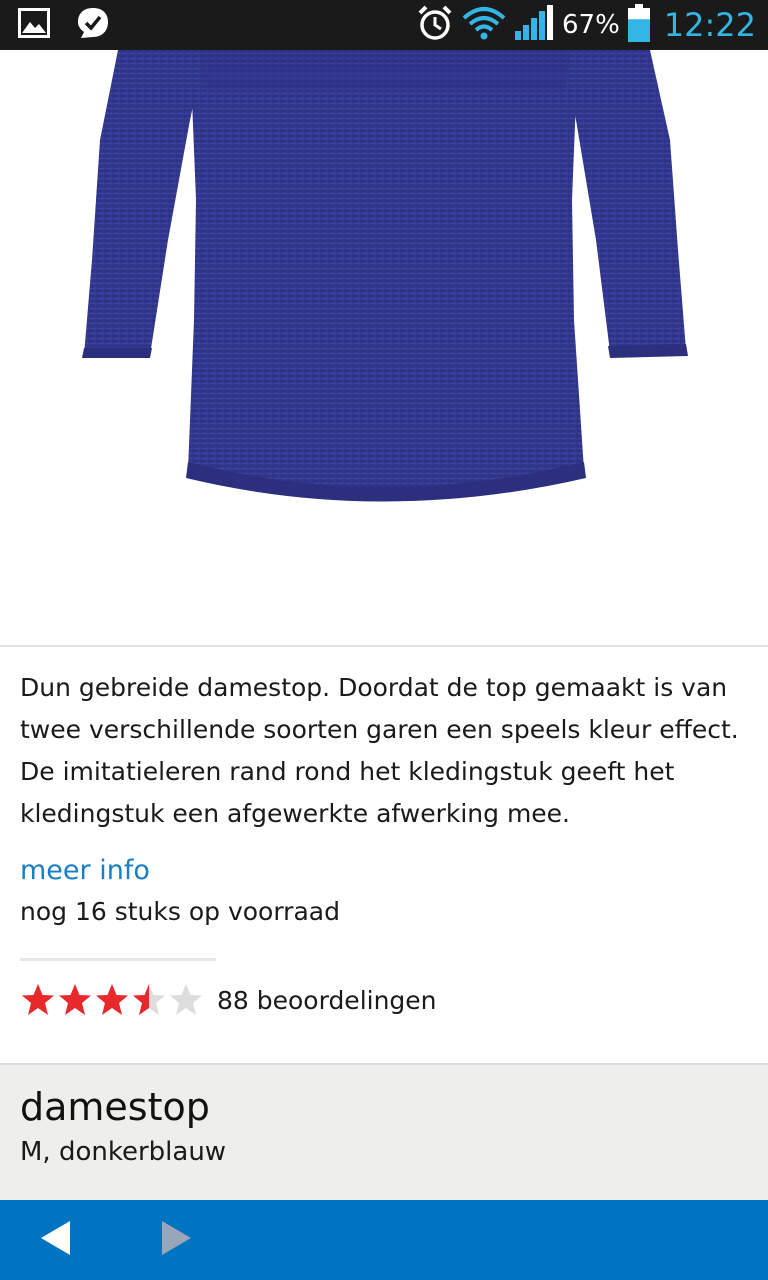 Image resolution: width=768 pixels, height=1280 pixels. Describe the element at coordinates (115, 1107) in the screenshot. I see `product-title: damestop` at that location.